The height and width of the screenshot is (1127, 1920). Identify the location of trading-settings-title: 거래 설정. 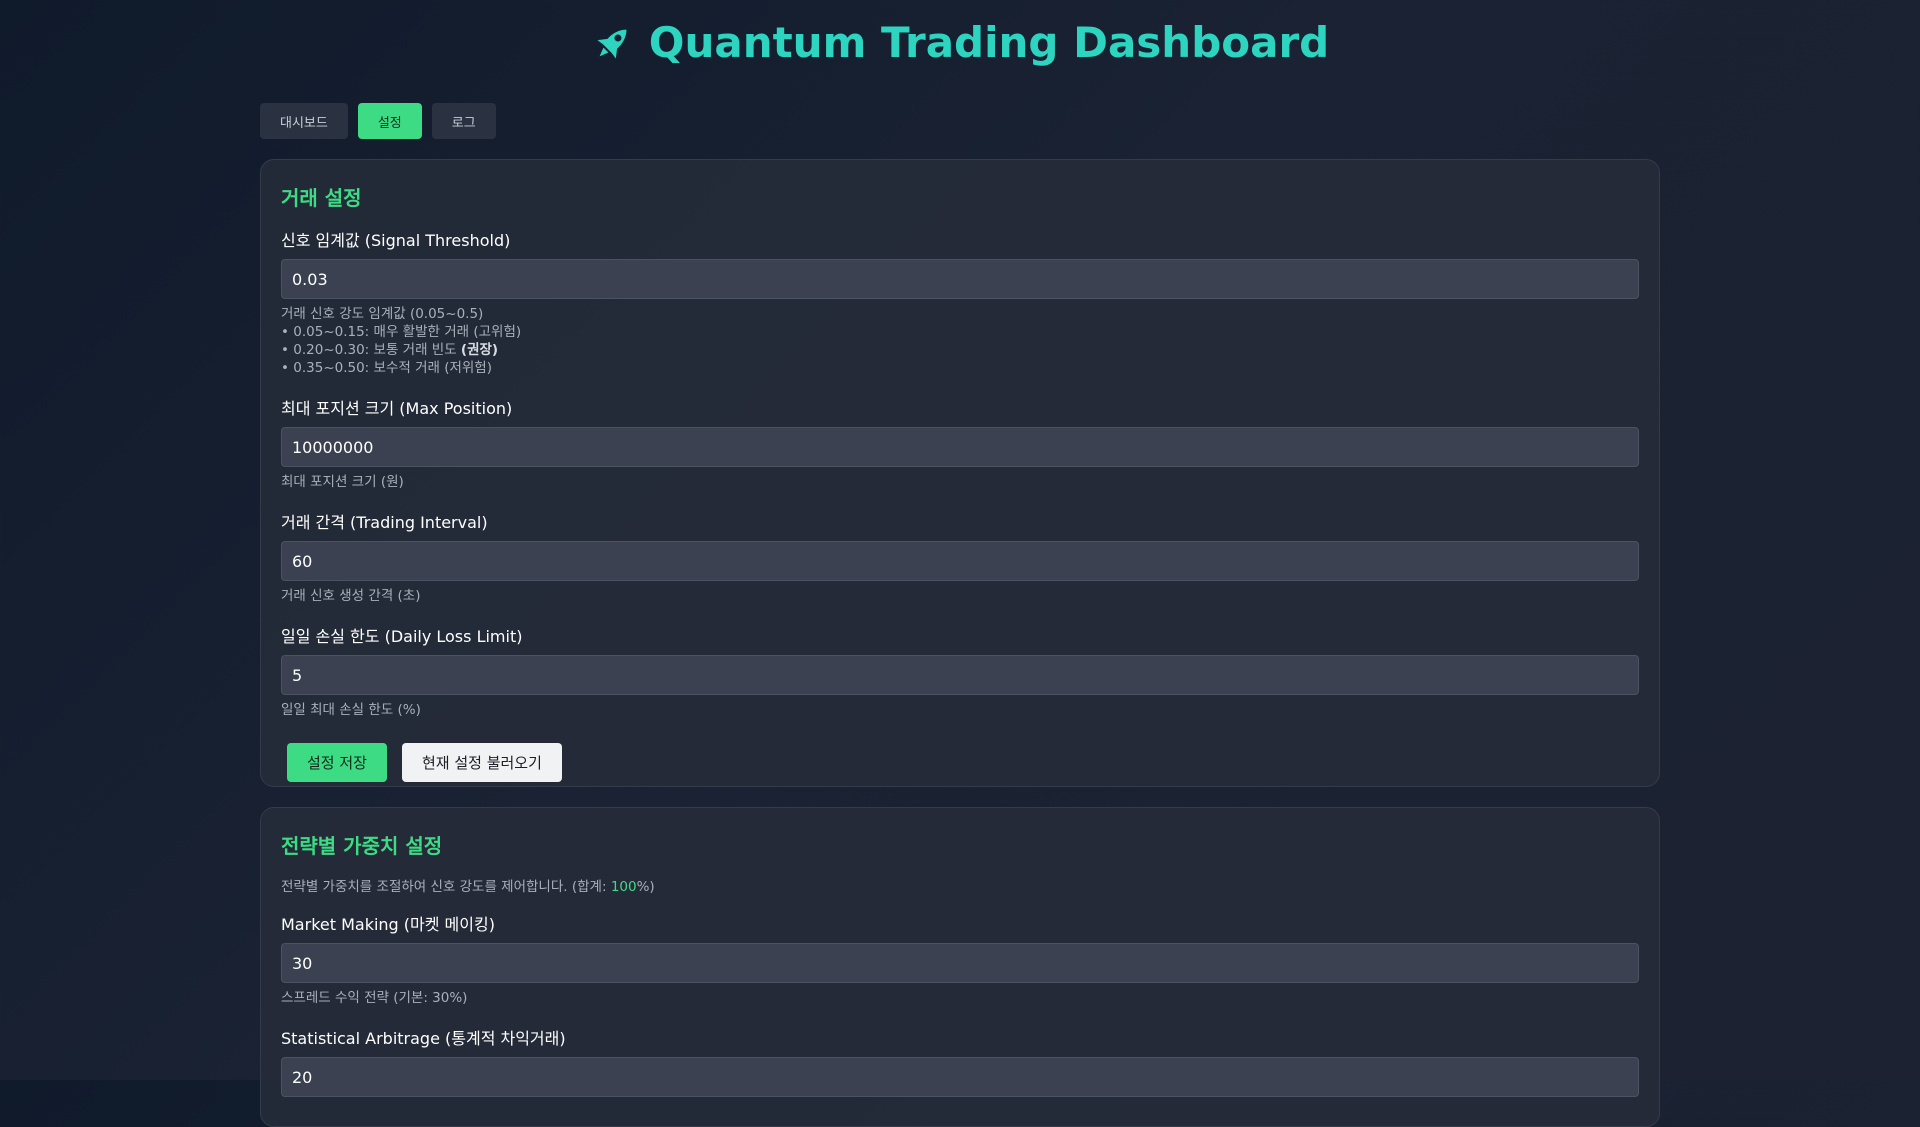
(321, 198).